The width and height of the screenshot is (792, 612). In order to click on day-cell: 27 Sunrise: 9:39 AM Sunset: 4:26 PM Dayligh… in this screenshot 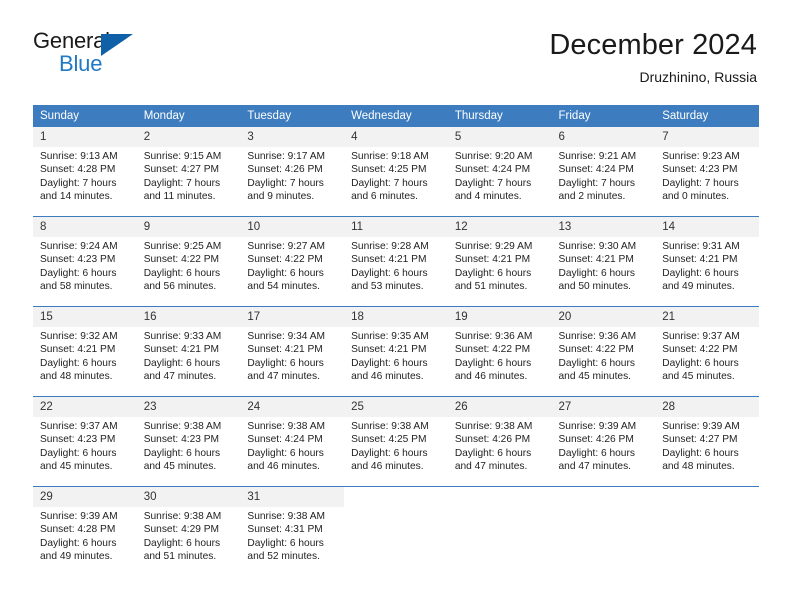, I will do `click(603, 441)`.